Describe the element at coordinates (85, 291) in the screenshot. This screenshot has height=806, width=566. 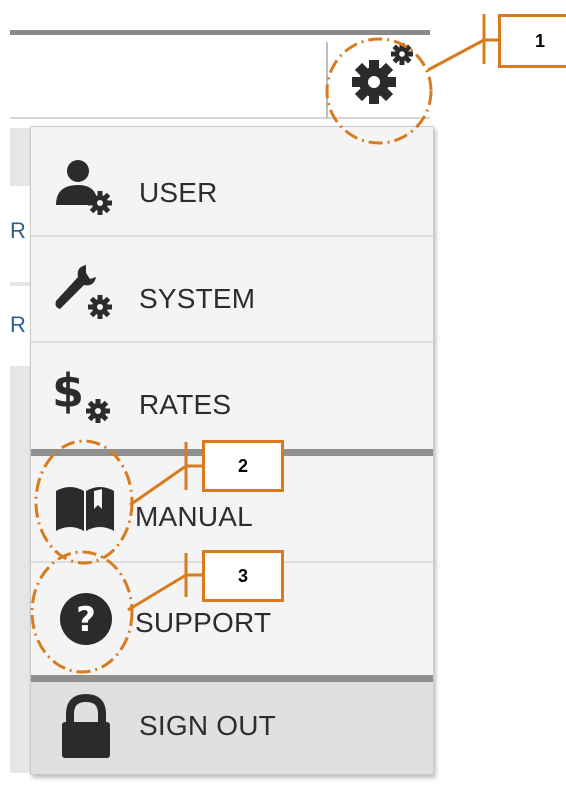
I see `wrench-gear-icon` at that location.